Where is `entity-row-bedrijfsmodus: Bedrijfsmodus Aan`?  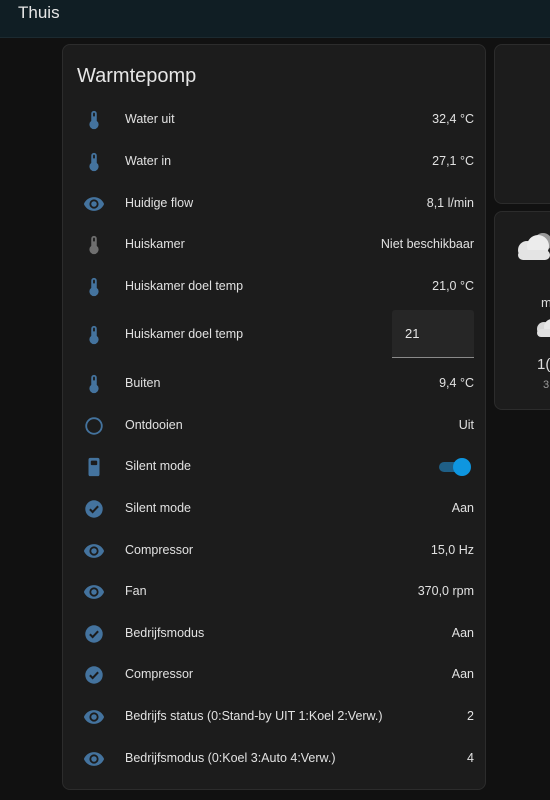
entity-row-bedrijfsmodus: Bedrijfsmodus Aan is located at coordinates (275, 634).